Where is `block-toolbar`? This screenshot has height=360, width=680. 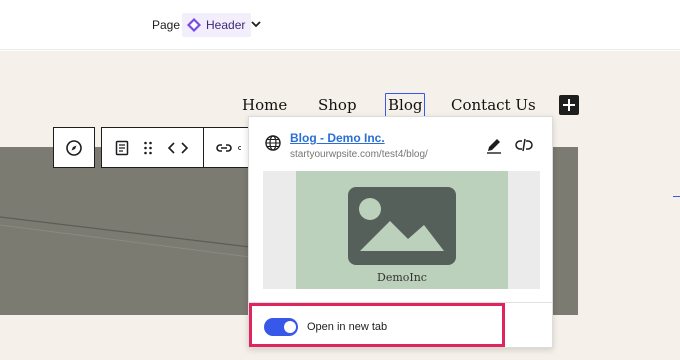
block-toolbar is located at coordinates (175, 147).